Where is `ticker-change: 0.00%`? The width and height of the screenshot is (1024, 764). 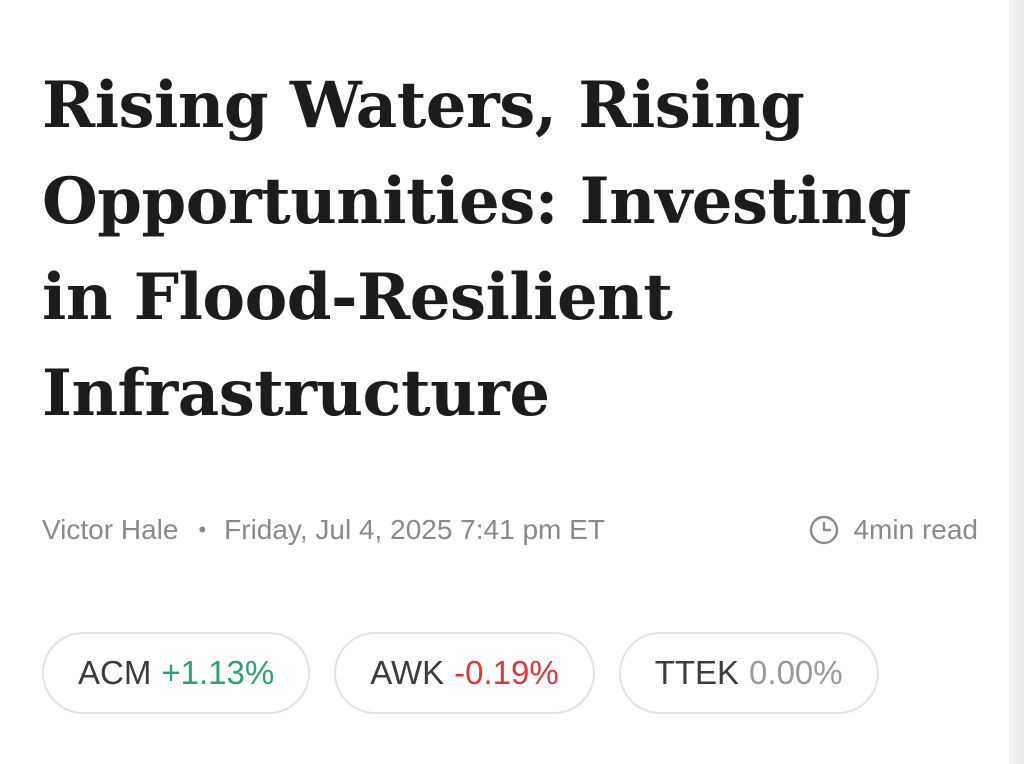
ticker-change: 0.00% is located at coordinates (796, 672).